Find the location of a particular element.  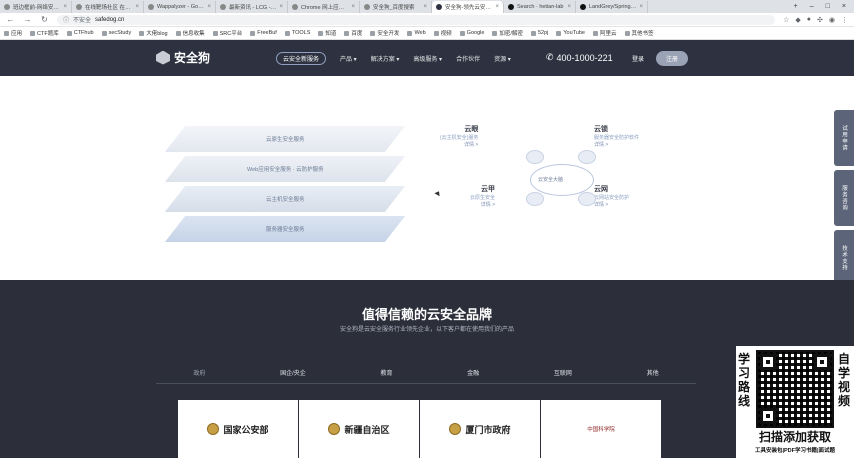

maximize-icon: □ is located at coordinates (828, 6).